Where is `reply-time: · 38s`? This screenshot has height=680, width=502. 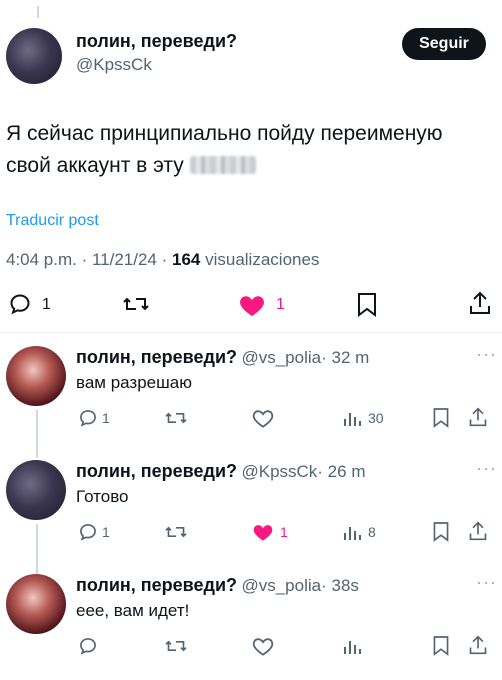 reply-time: · 38s is located at coordinates (340, 585).